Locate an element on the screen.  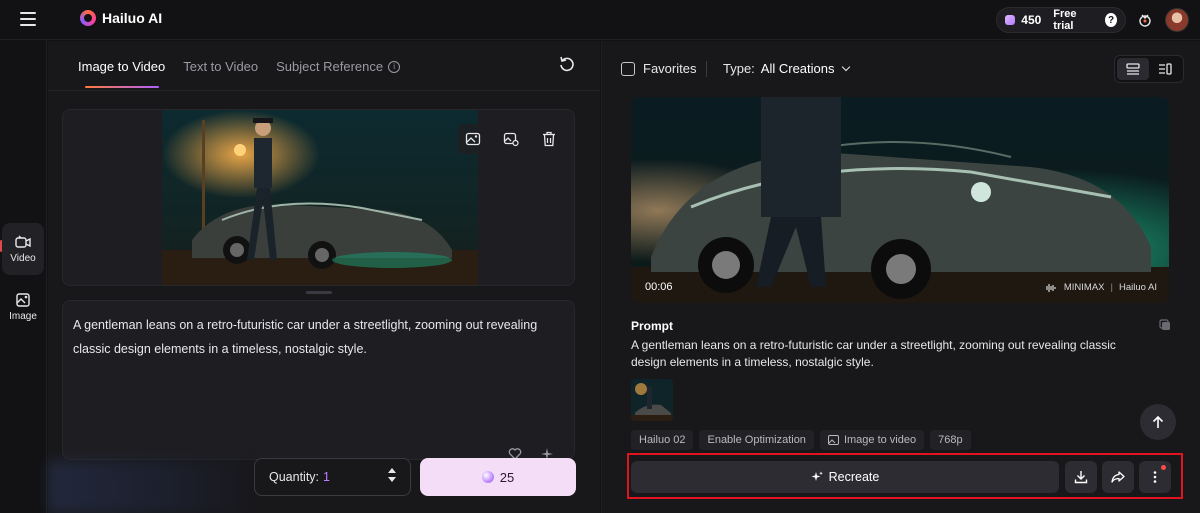
download-icon is located at coordinates (1081, 477).